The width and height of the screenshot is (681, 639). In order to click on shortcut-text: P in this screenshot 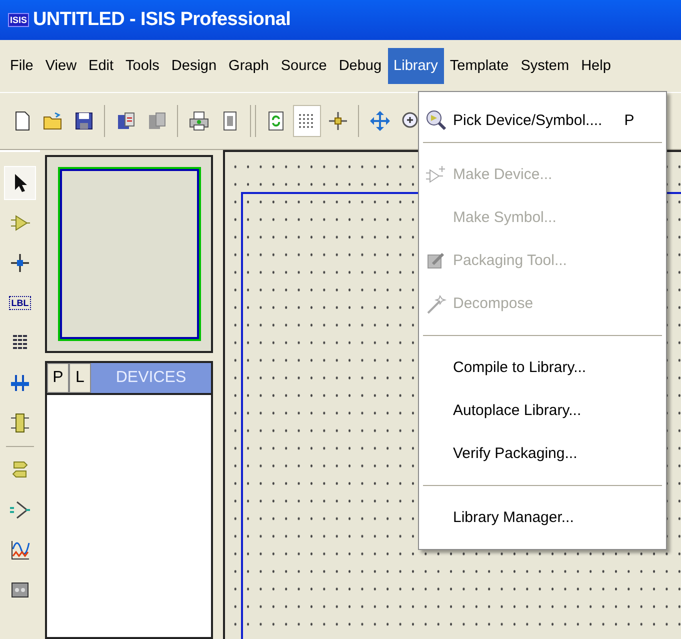, I will do `click(629, 120)`.